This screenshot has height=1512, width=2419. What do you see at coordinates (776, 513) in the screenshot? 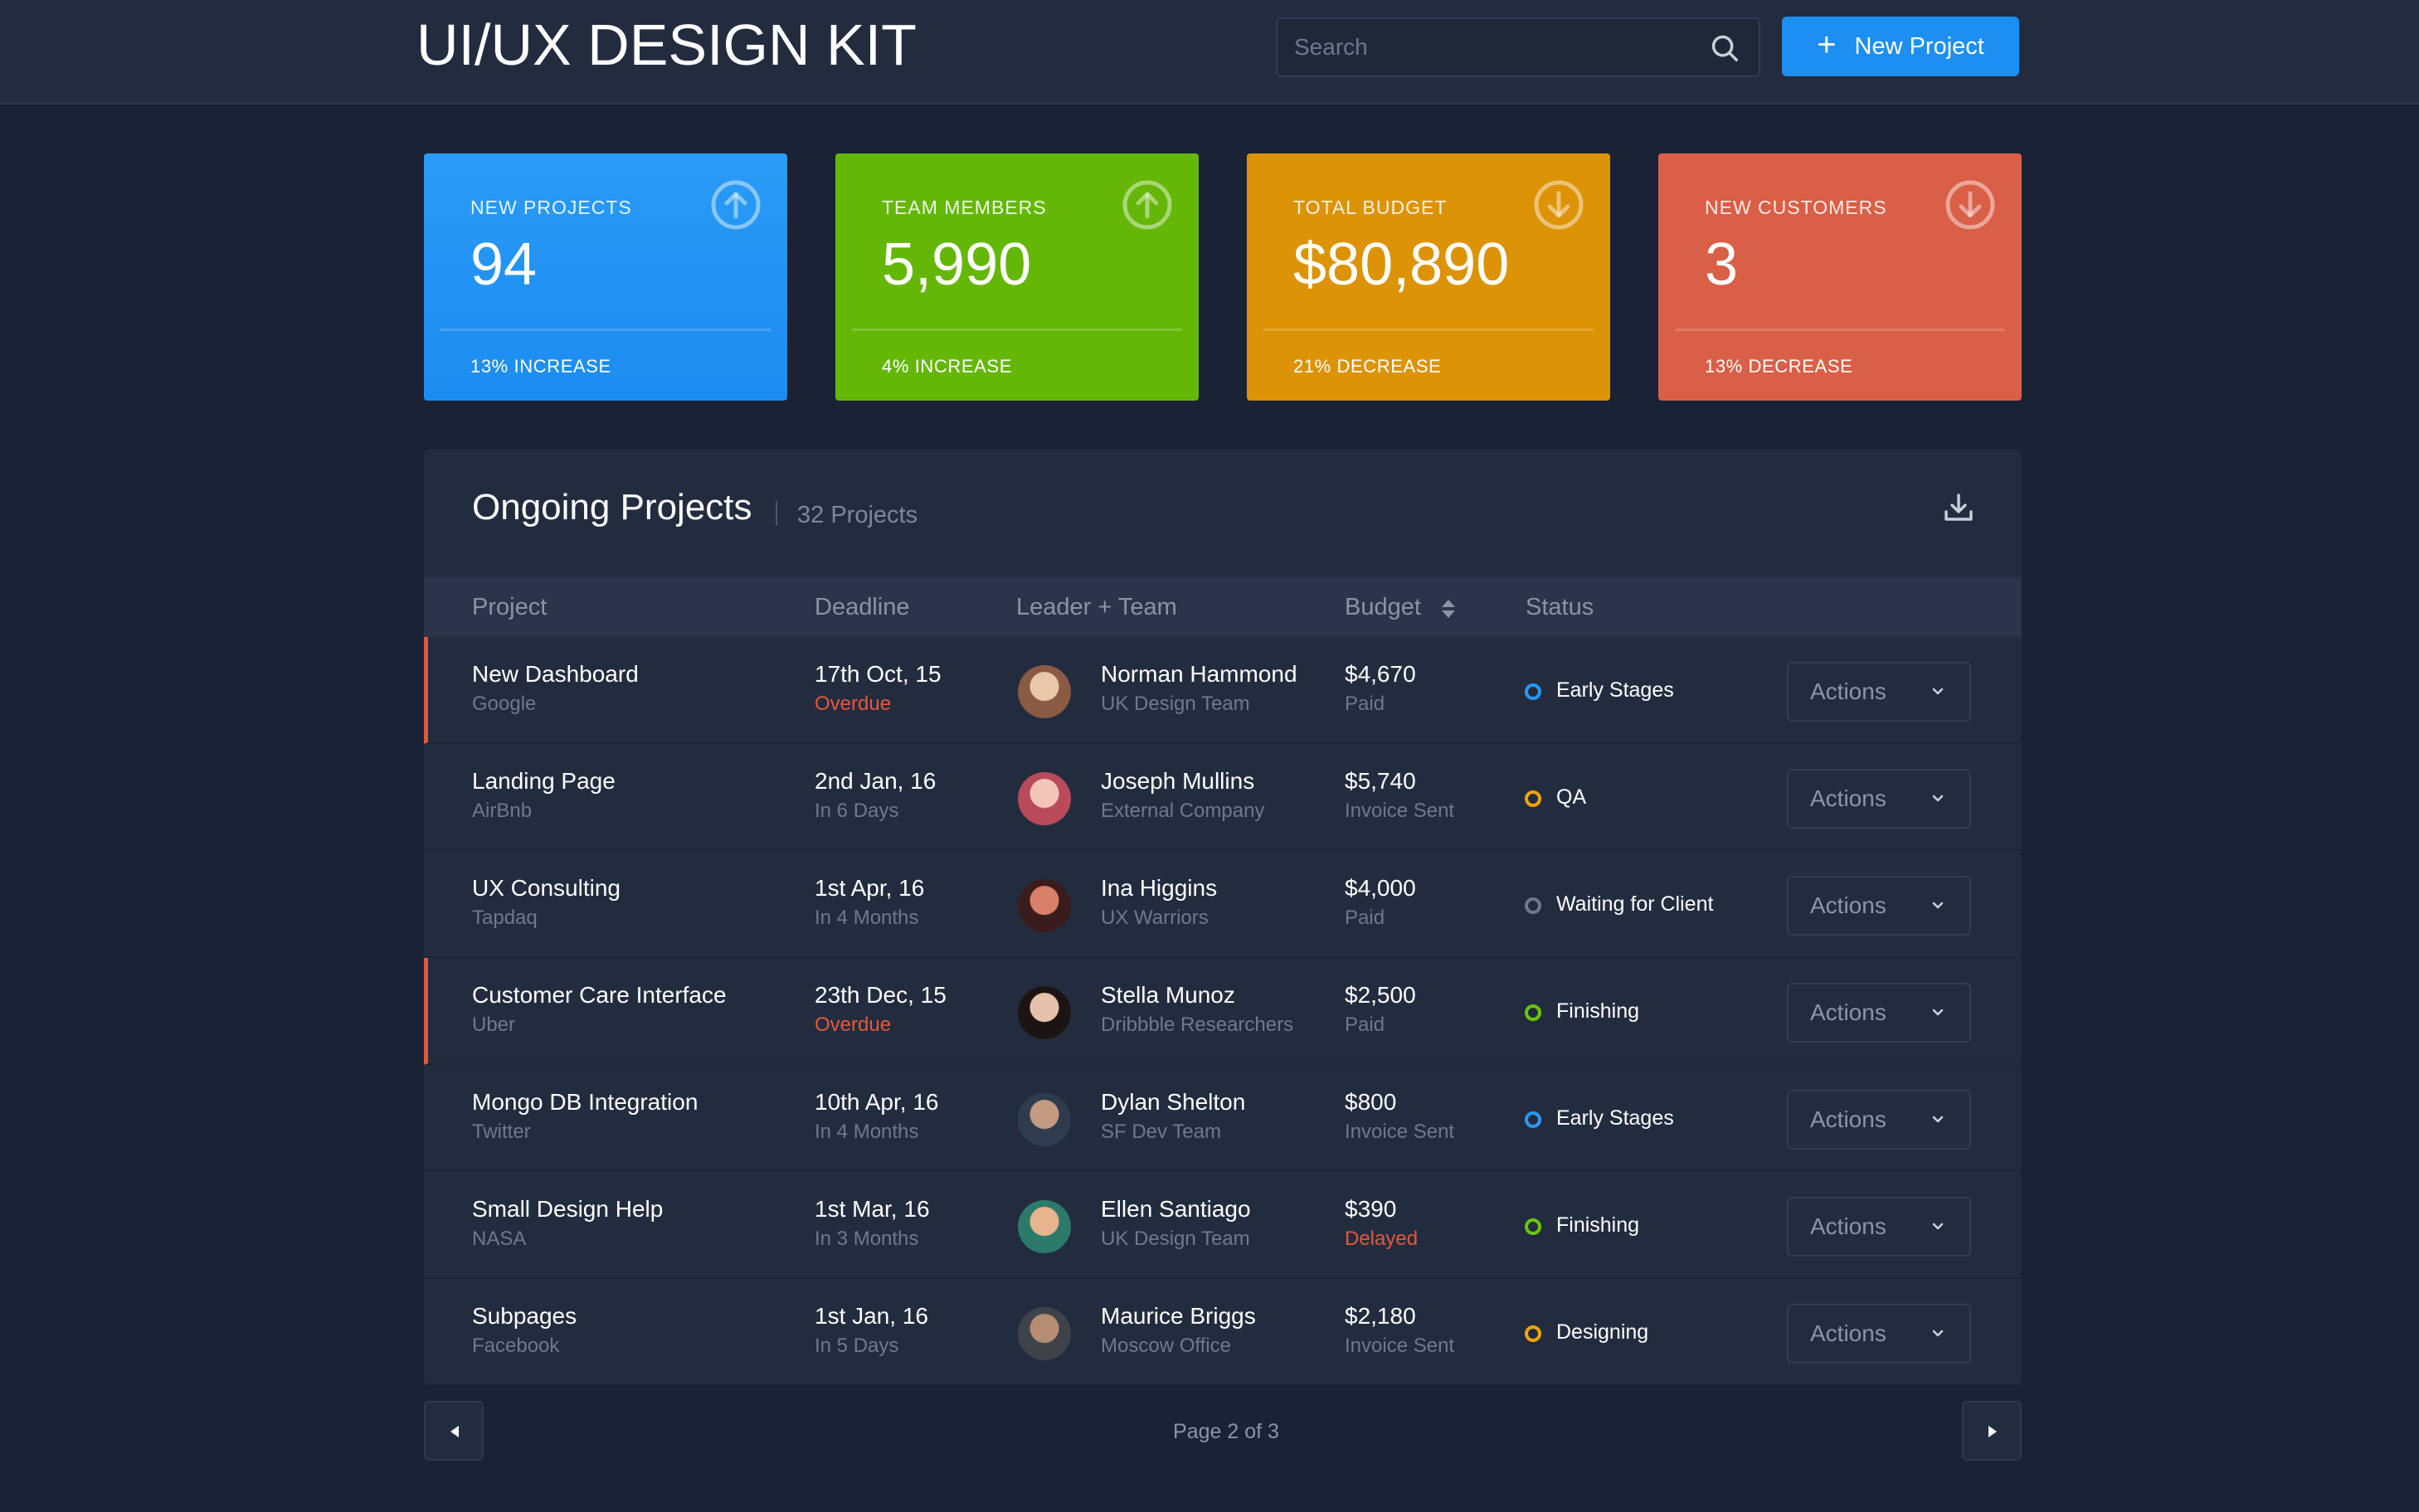
I see `title-separator` at bounding box center [776, 513].